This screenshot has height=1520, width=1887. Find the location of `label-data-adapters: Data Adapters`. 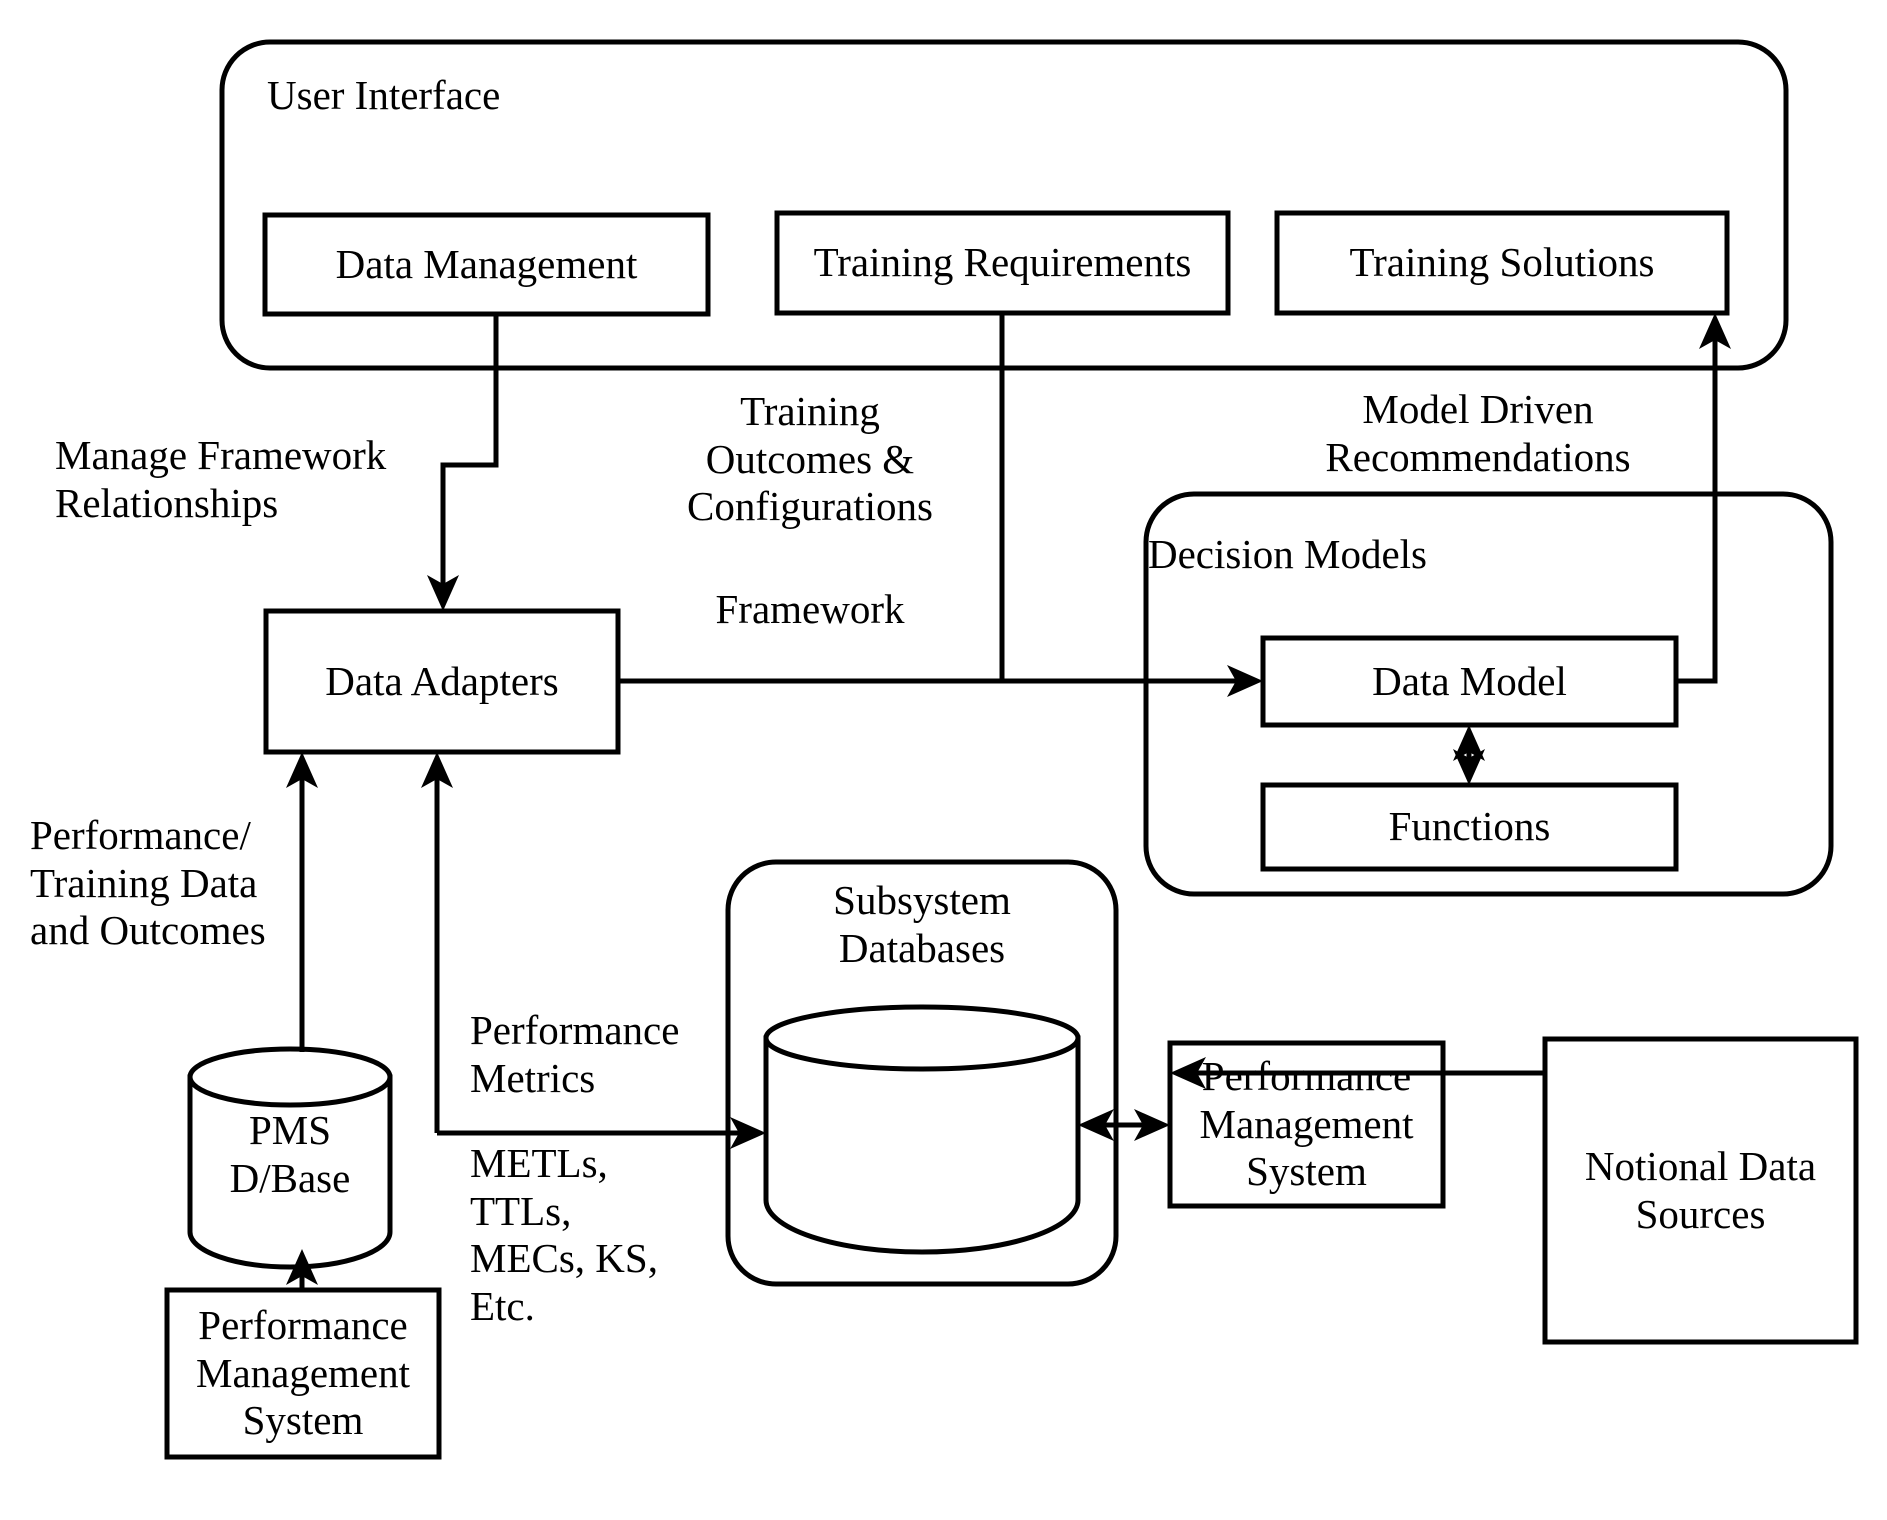

label-data-adapters: Data Adapters is located at coordinates (442, 680).